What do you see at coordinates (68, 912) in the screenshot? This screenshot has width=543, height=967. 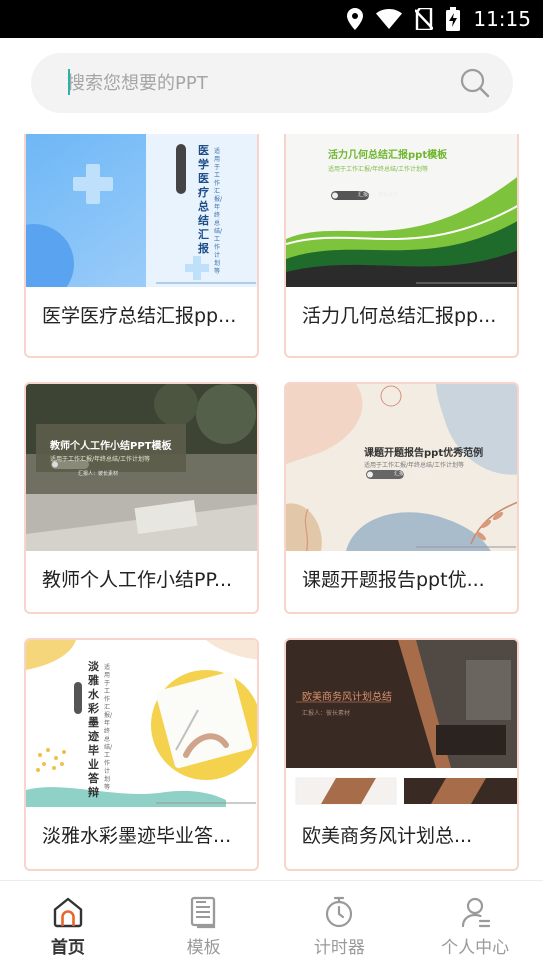 I see `home-icon` at bounding box center [68, 912].